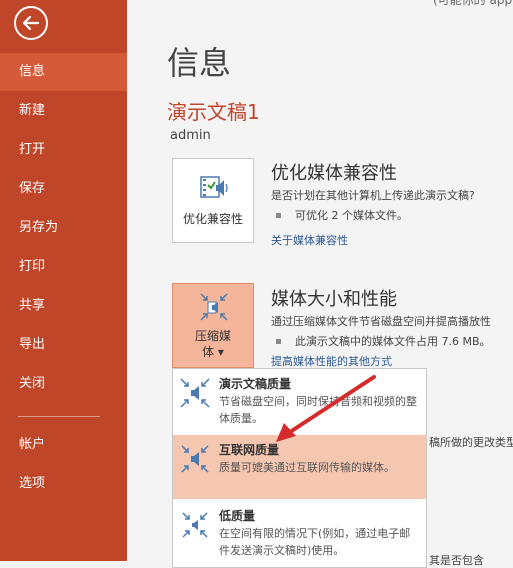 The image size is (513, 568). What do you see at coordinates (63, 150) in the screenshot?
I see `nav-item-open: 打开` at bounding box center [63, 150].